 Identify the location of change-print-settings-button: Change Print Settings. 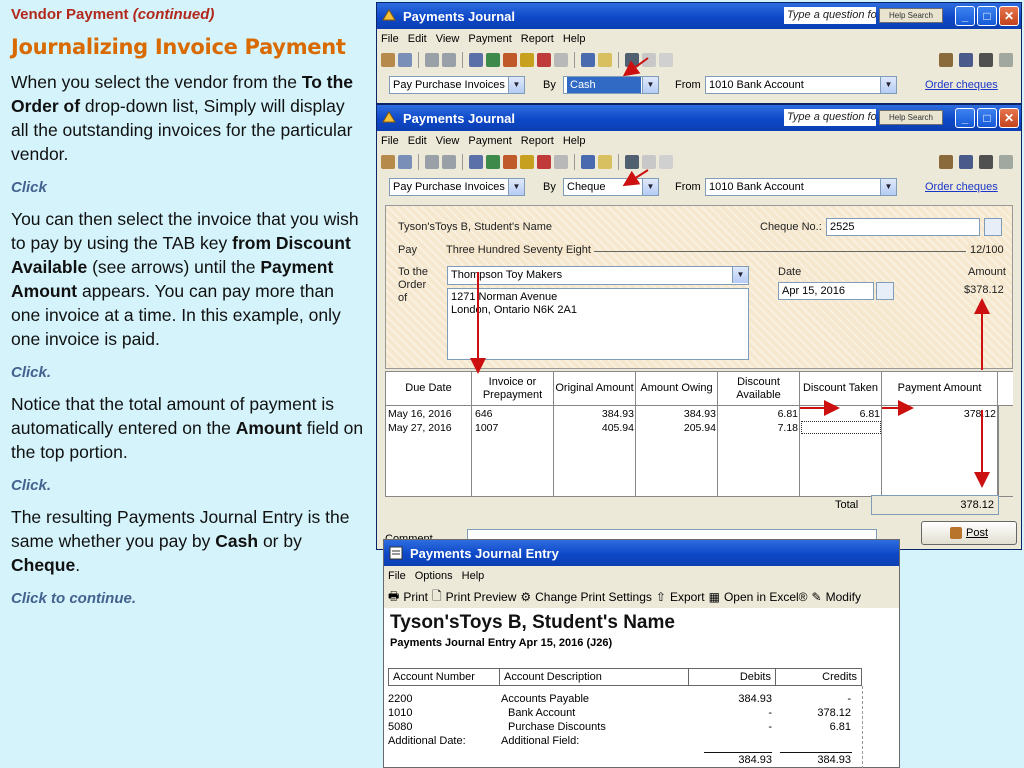
(593, 597).